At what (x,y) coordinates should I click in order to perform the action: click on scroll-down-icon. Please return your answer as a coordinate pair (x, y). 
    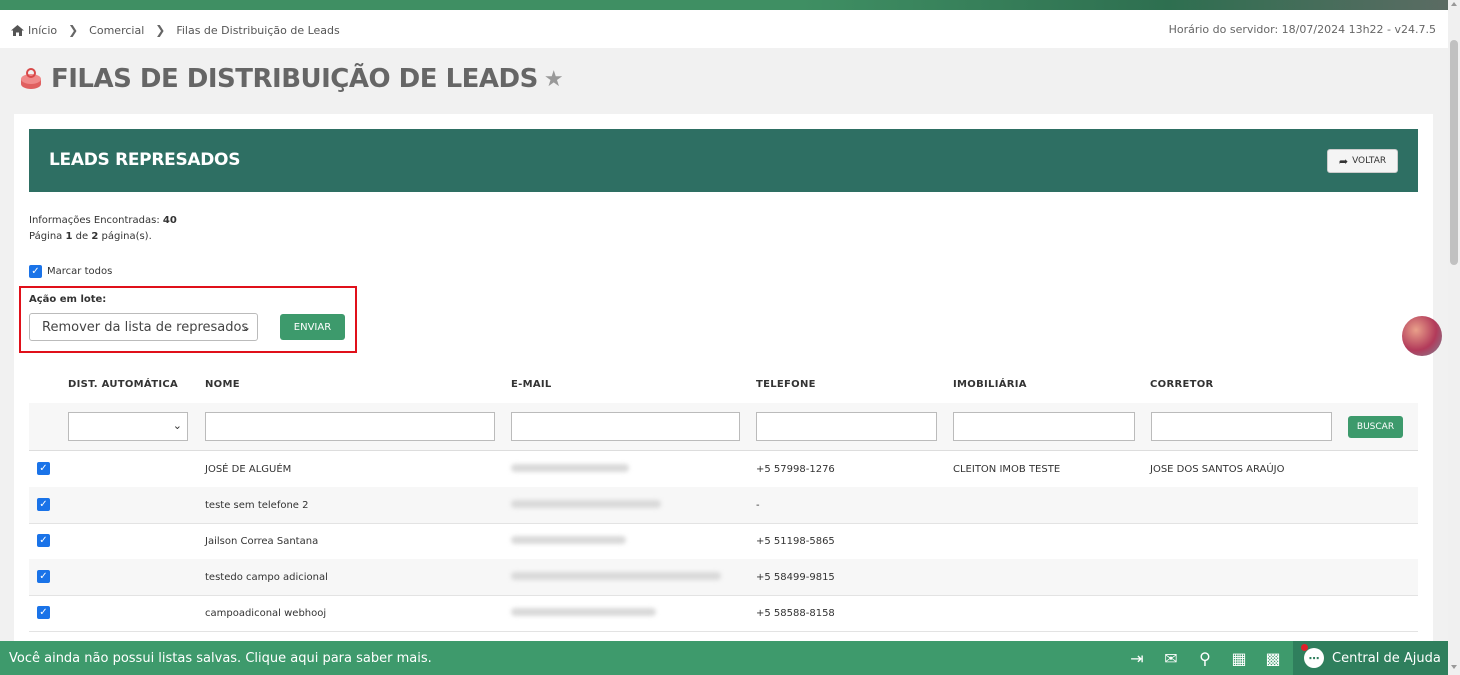
    Looking at the image, I should click on (1454, 667).